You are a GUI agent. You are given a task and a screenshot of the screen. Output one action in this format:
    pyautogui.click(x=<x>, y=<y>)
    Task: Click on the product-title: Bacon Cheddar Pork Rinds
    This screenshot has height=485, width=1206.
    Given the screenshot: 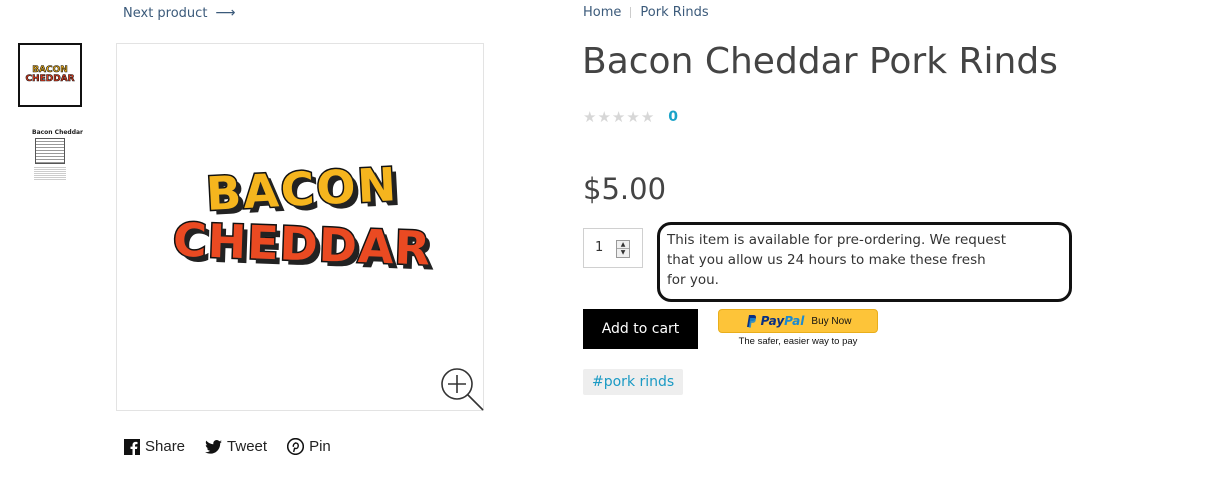 What is the action you would take?
    pyautogui.click(x=820, y=61)
    